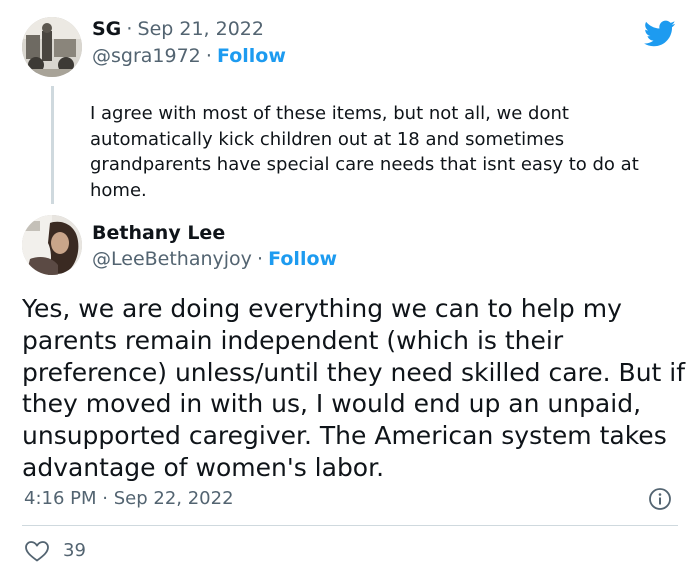 The width and height of the screenshot is (700, 578). What do you see at coordinates (37, 551) in the screenshot?
I see `heart-icon` at bounding box center [37, 551].